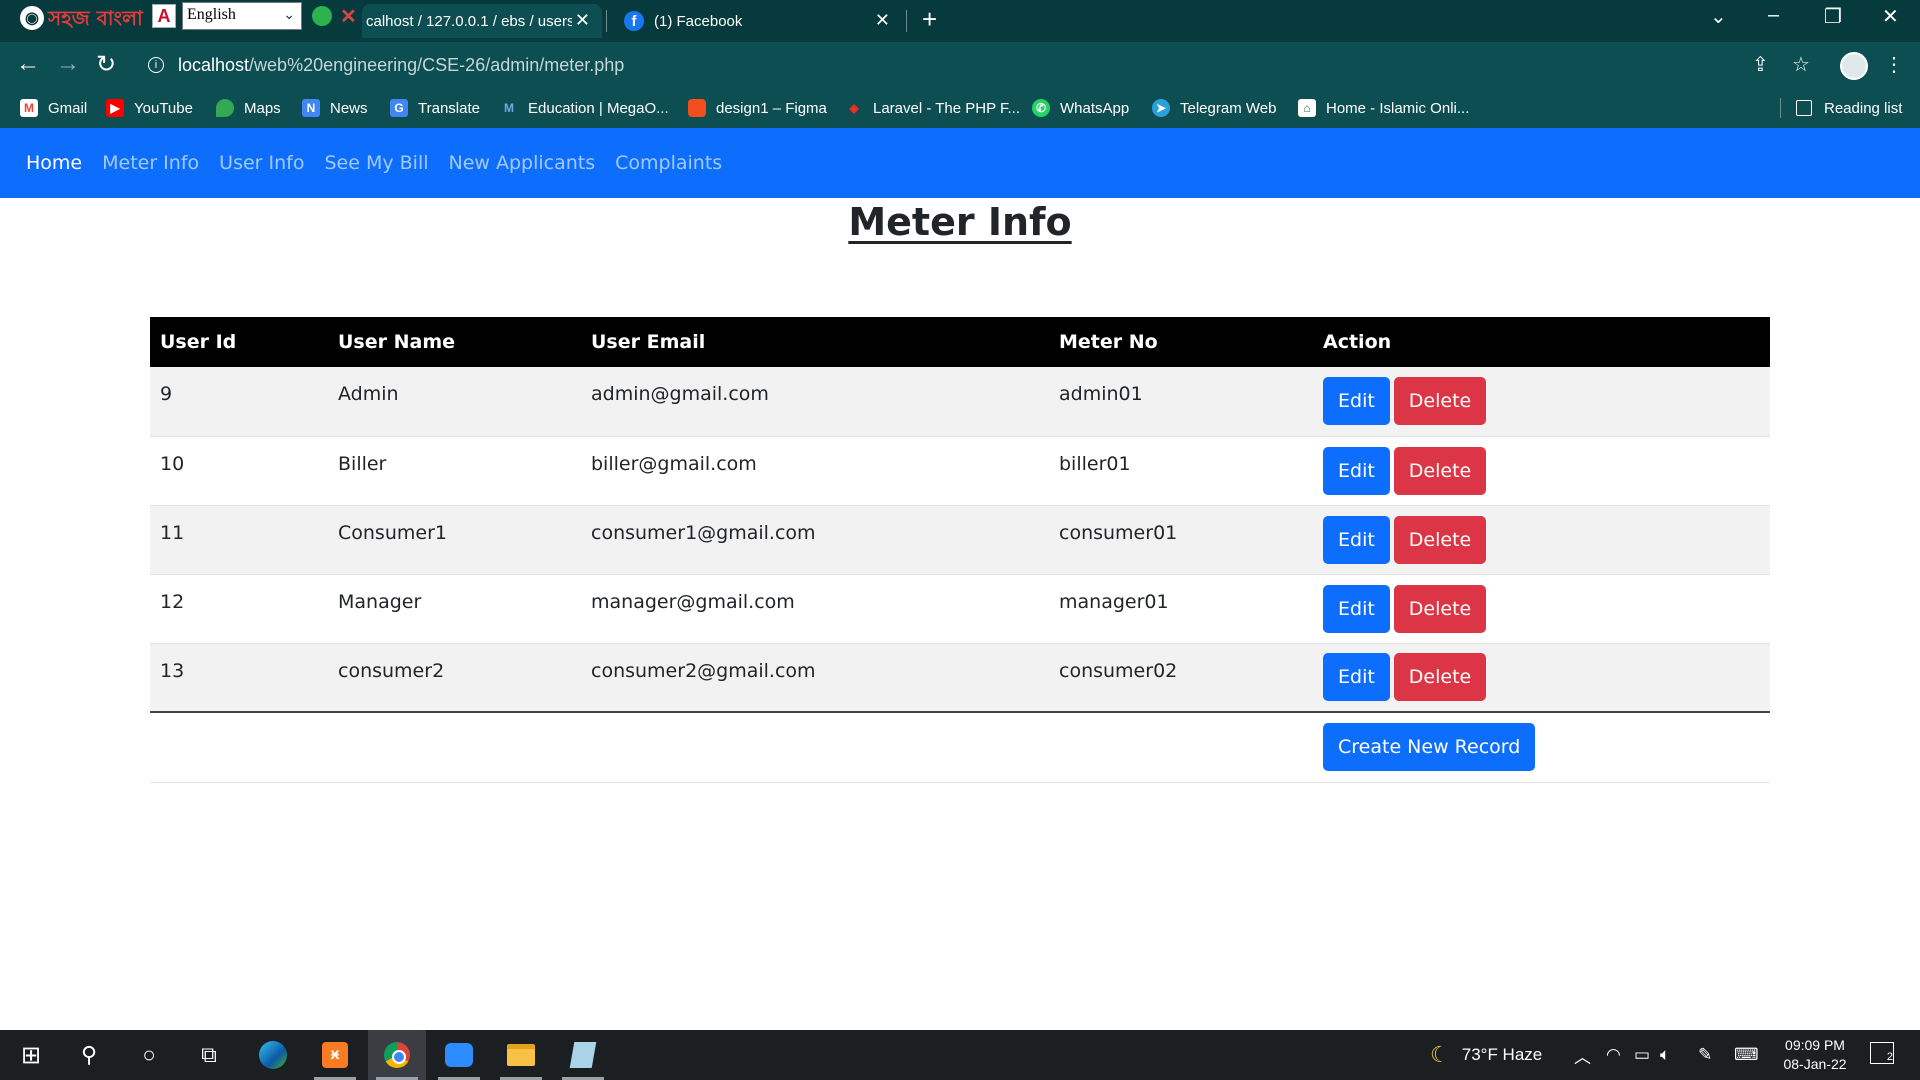 Image resolution: width=1920 pixels, height=1080 pixels. Describe the element at coordinates (1894, 64) in the screenshot. I see `menu-kebab-icon: ⋮` at that location.